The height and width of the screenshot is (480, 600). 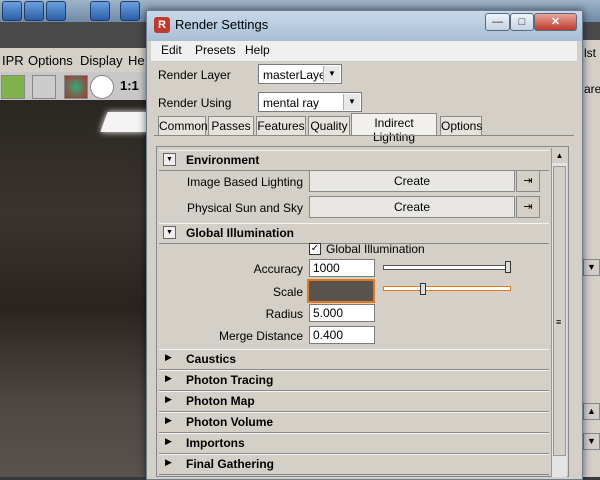 I want to click on global-illumination-checkbox-label: Global Illumination, so click(x=375, y=249).